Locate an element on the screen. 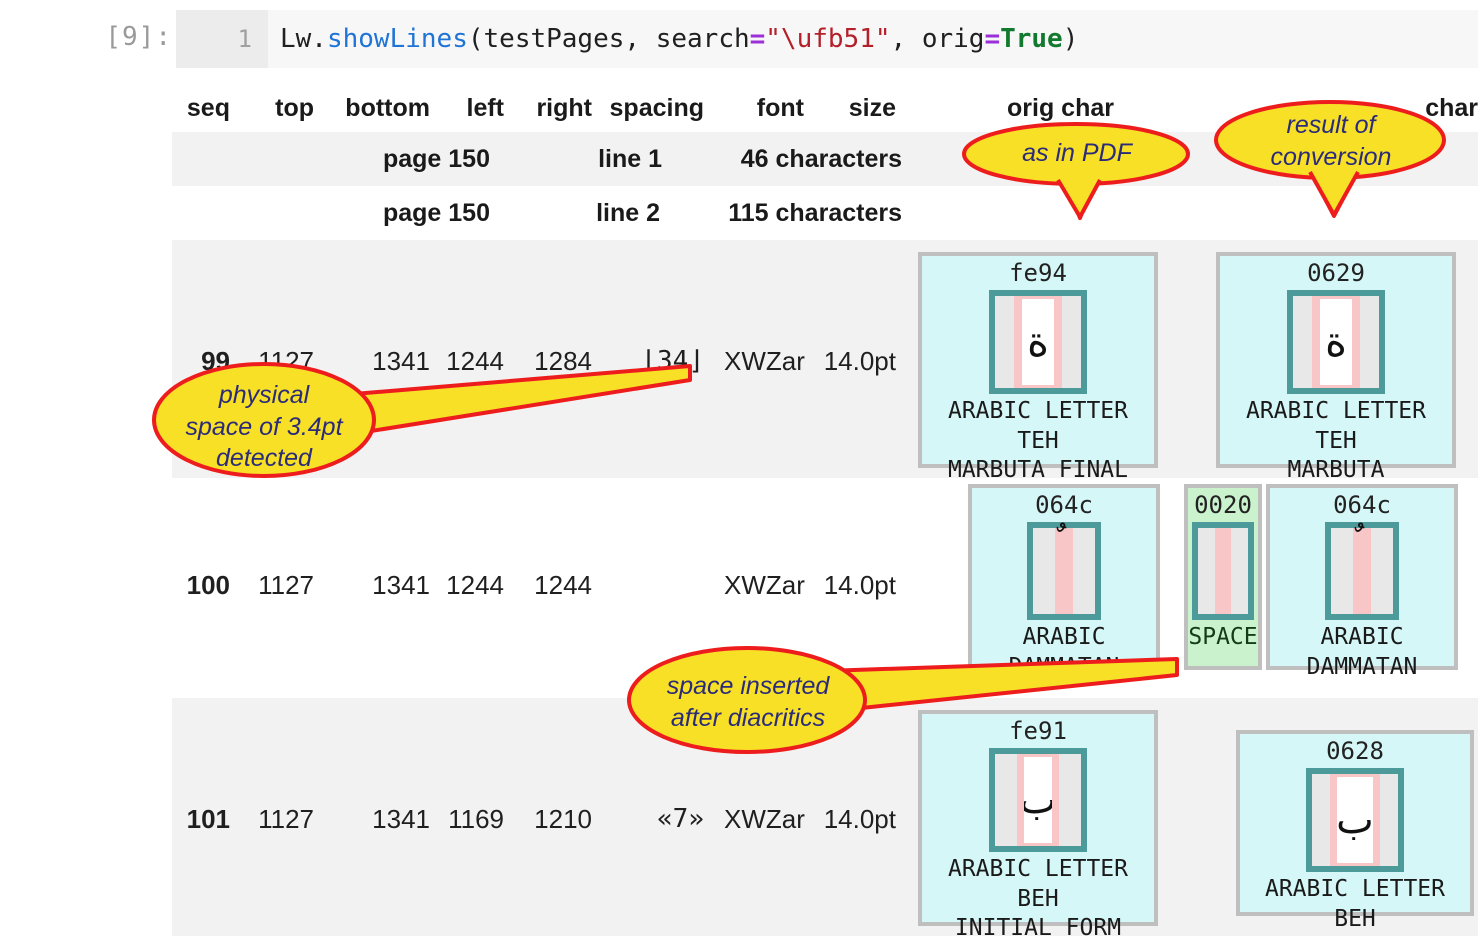  space-char-cell: 0020 SPACE is located at coordinates (1223, 577).